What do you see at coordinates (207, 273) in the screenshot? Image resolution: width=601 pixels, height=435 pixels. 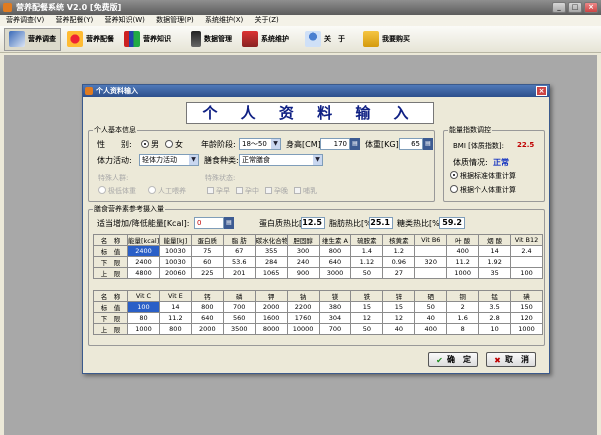 I see `table-cell: 225` at bounding box center [207, 273].